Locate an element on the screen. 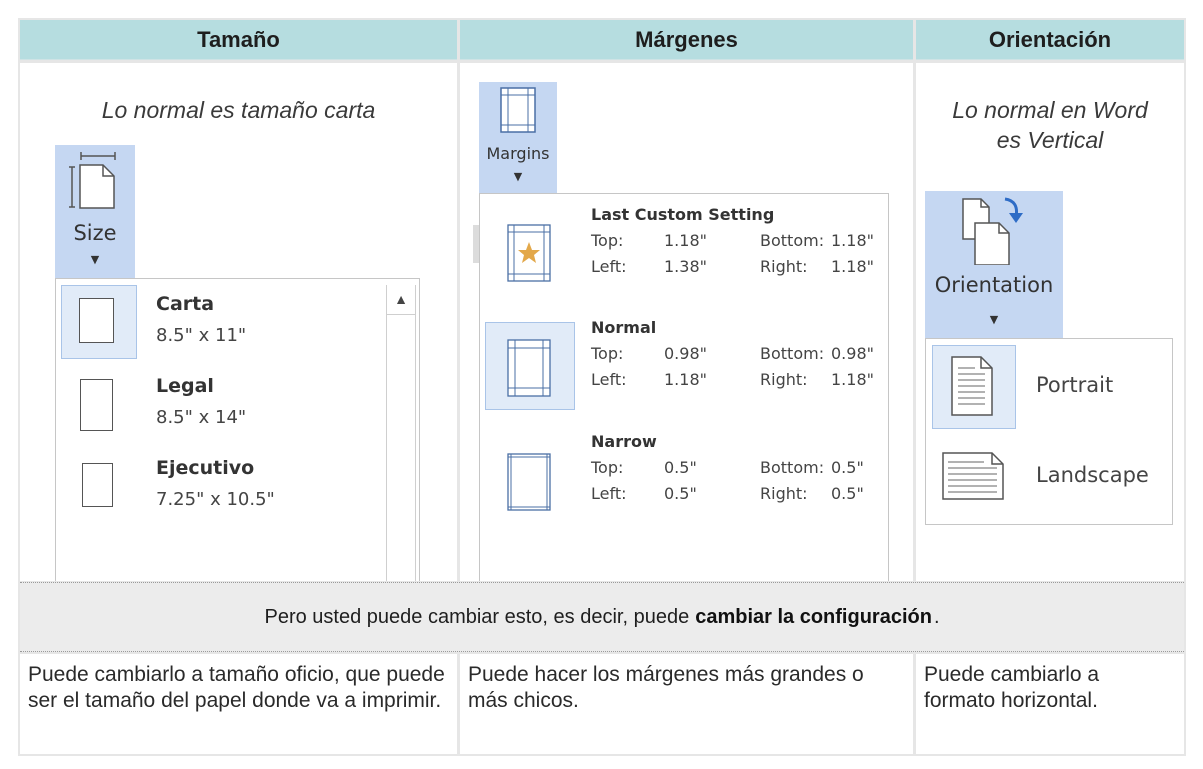 This screenshot has width=1203, height=769. bottom-value: 0.98" is located at coordinates (852, 353).